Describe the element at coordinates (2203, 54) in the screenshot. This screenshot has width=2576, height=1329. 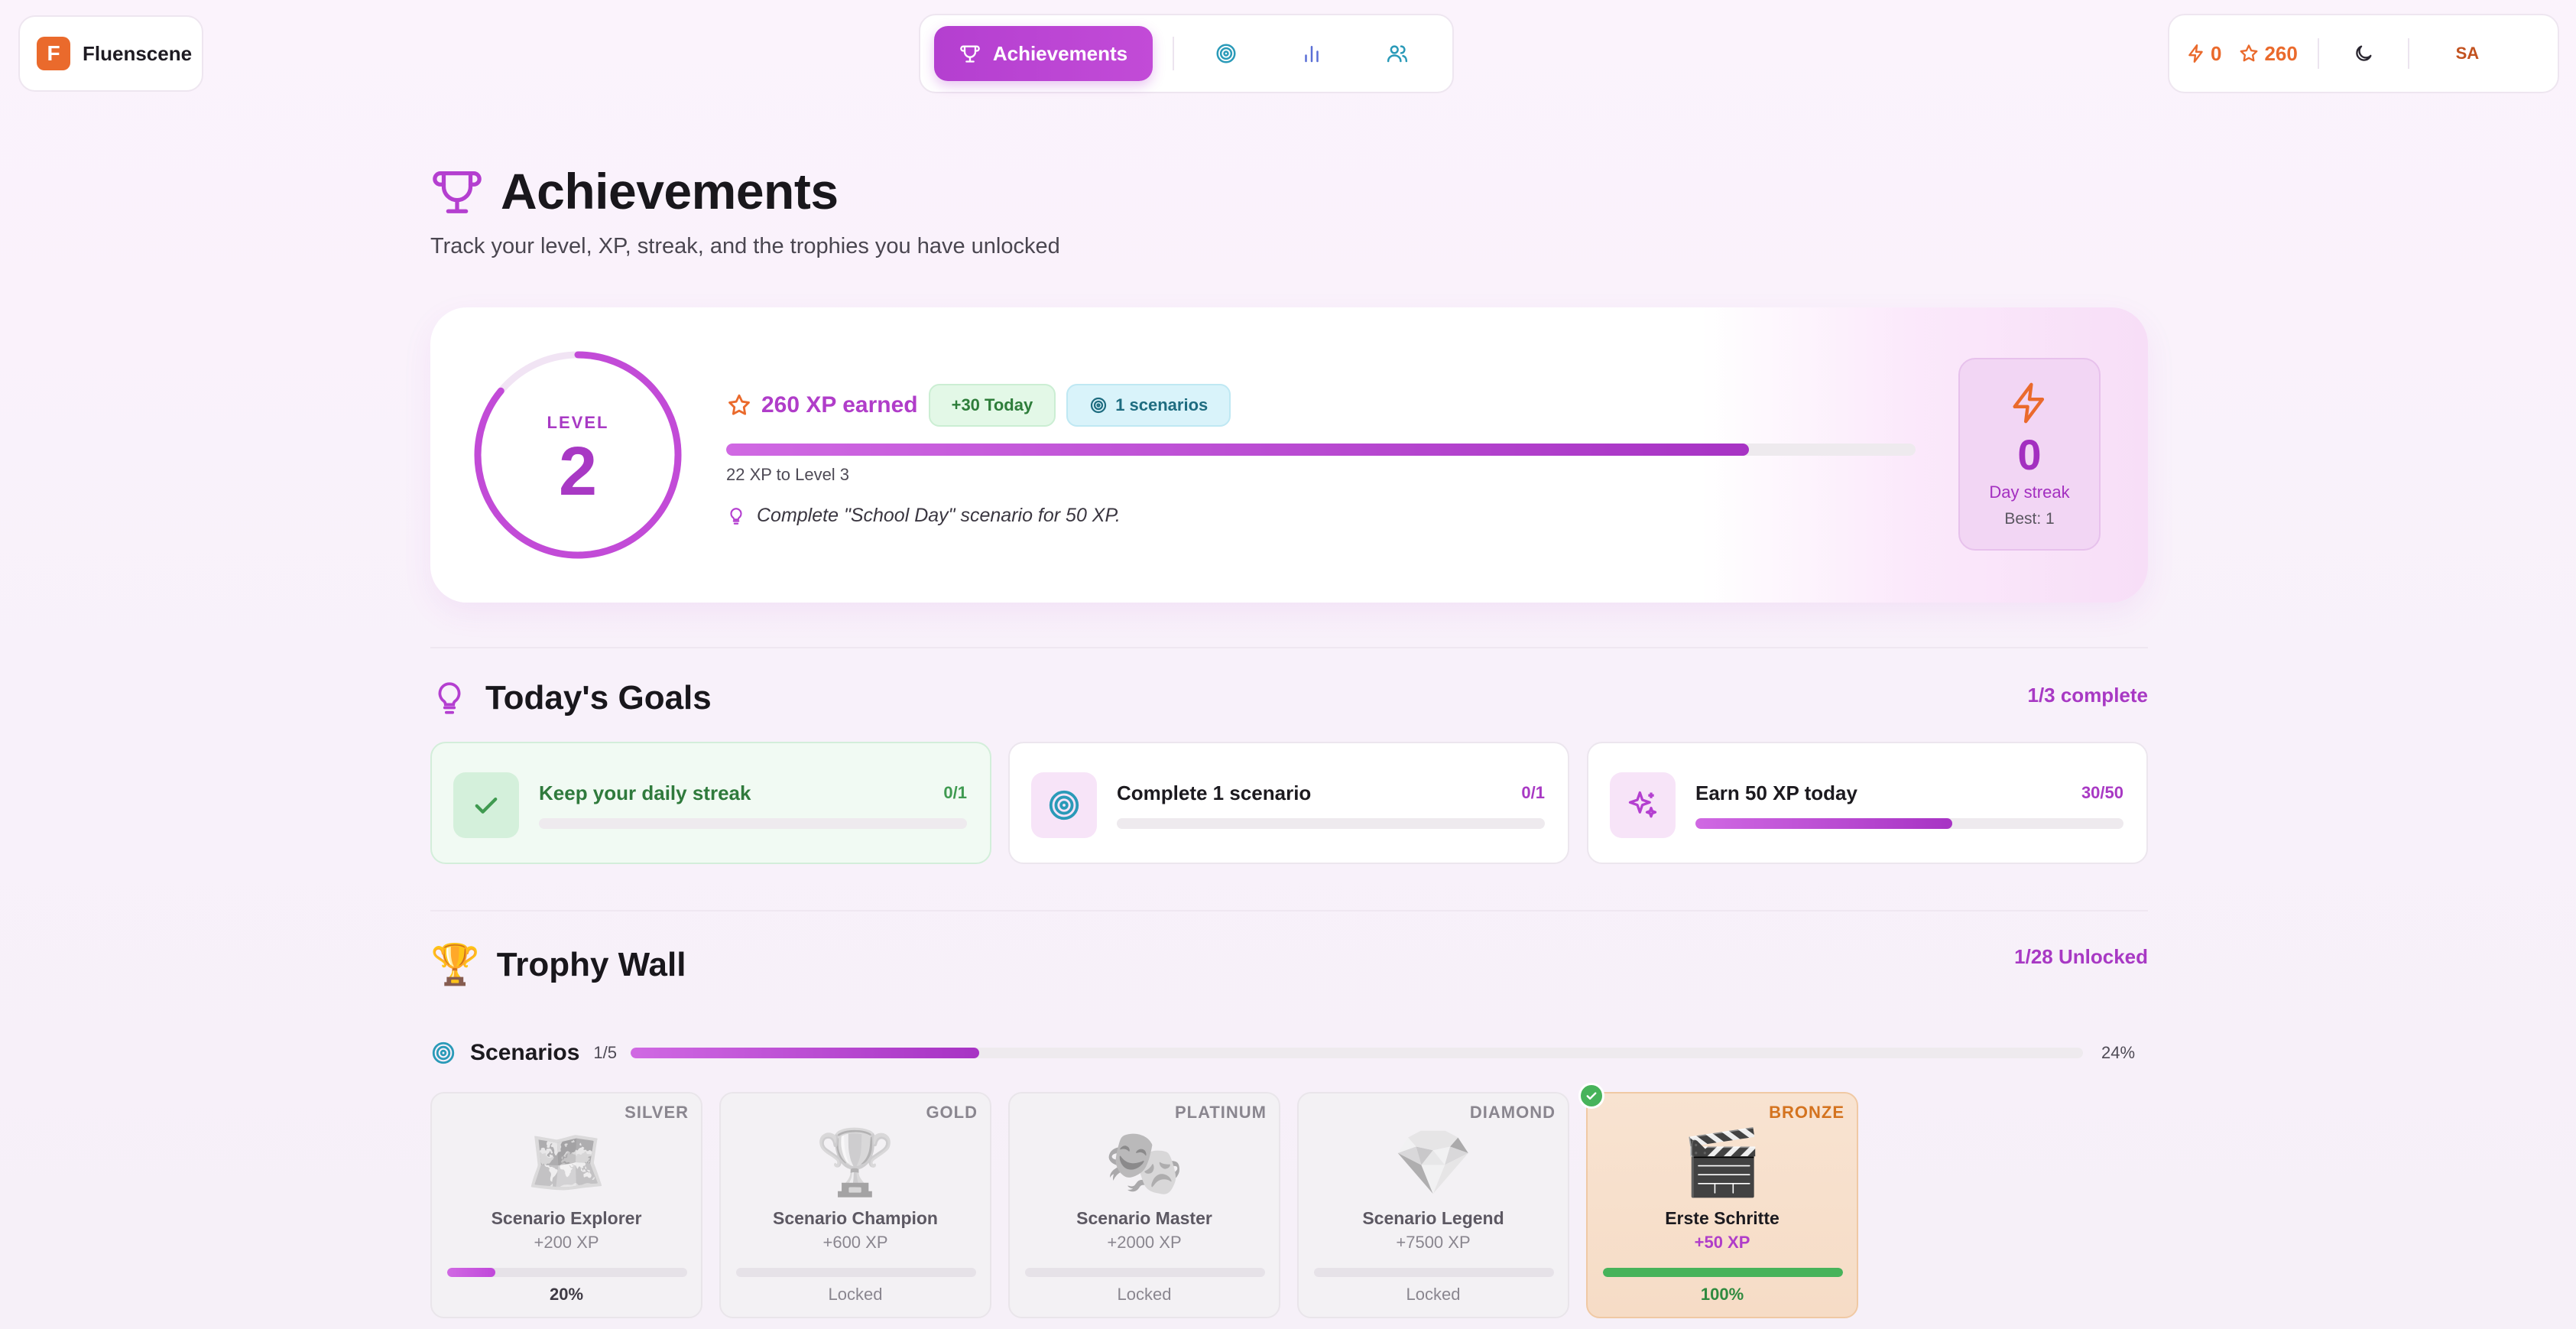
I see `streak-counter: 0` at that location.